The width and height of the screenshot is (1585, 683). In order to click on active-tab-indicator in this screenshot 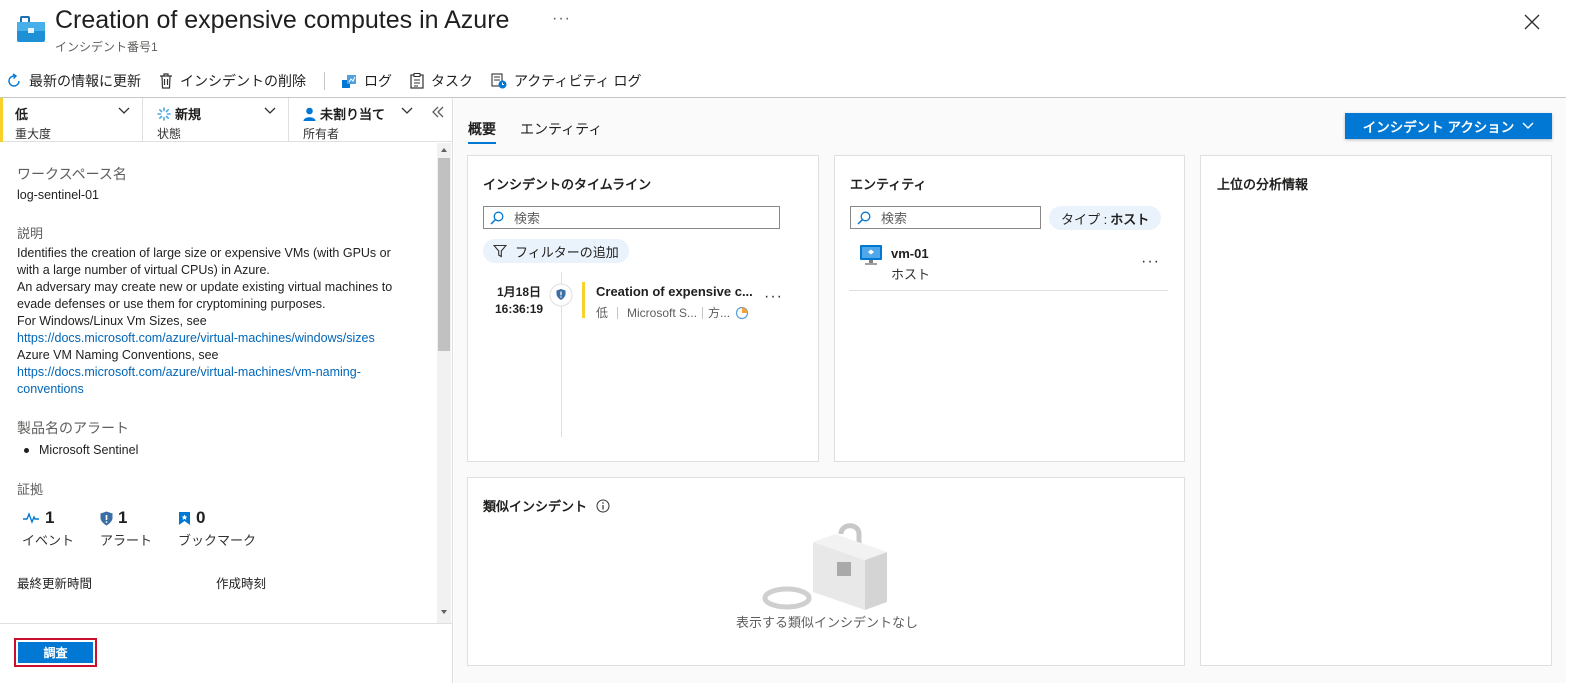, I will do `click(482, 143)`.